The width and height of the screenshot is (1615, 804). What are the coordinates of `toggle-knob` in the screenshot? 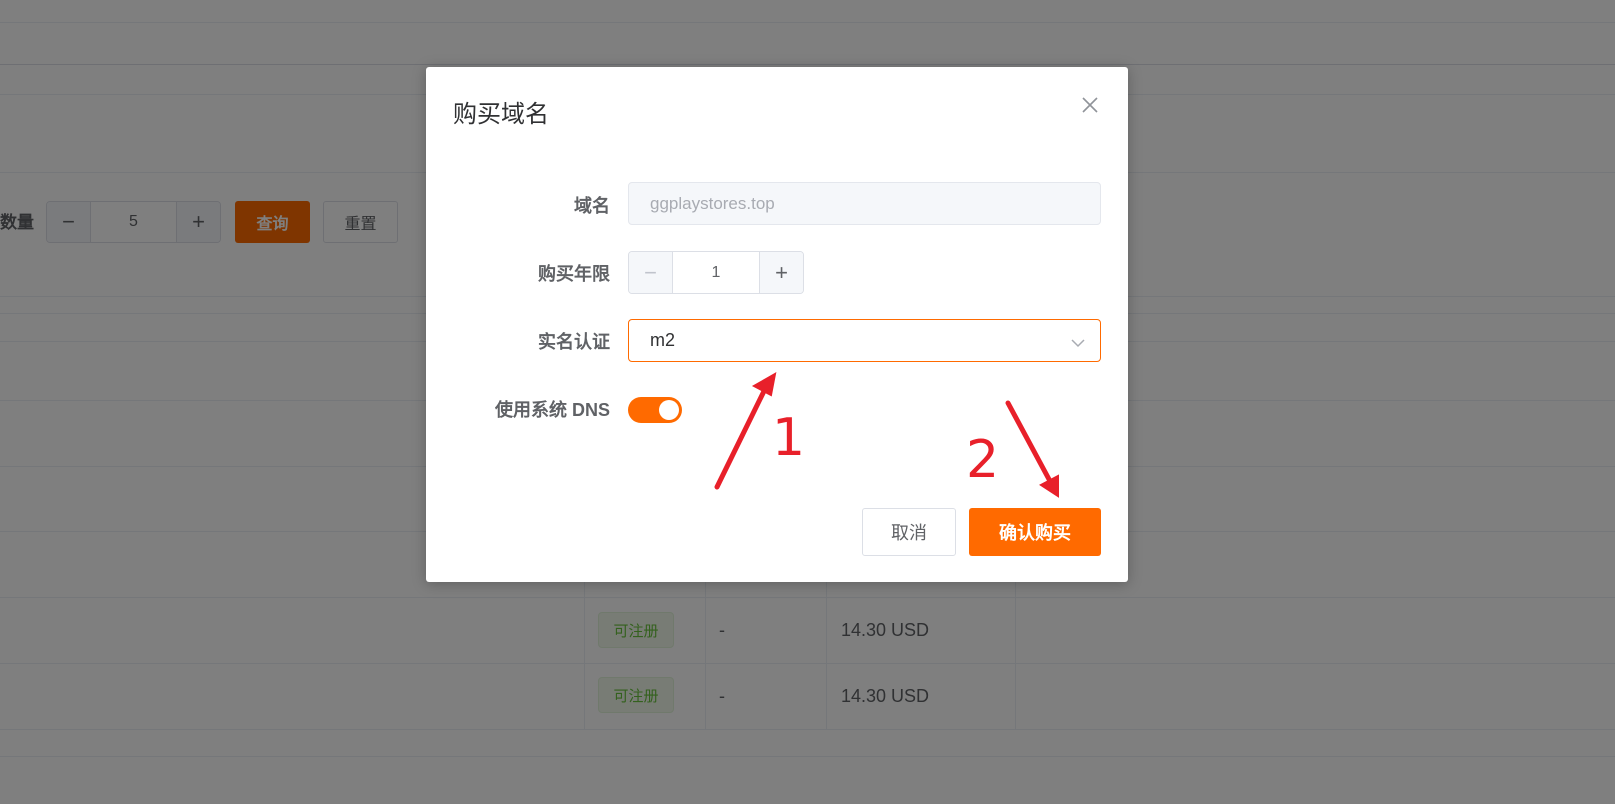 It's located at (669, 410).